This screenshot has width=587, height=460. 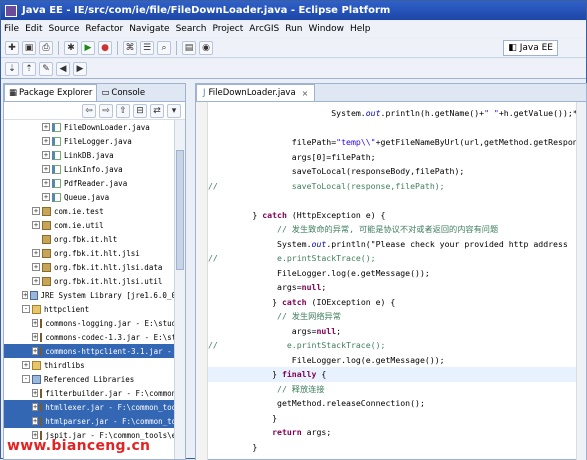 What do you see at coordinates (293, 29) in the screenshot?
I see `menu-run: Run` at bounding box center [293, 29].